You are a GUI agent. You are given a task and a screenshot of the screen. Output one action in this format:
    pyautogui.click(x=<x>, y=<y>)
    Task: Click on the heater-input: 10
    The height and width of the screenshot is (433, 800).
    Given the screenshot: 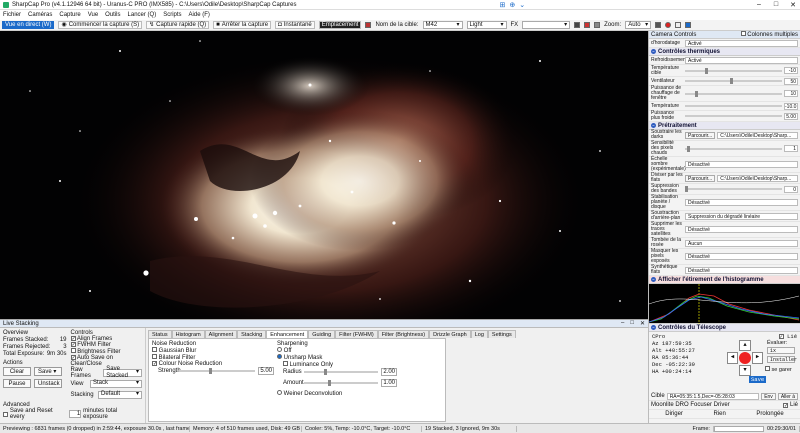 What is the action you would take?
    pyautogui.click(x=791, y=93)
    